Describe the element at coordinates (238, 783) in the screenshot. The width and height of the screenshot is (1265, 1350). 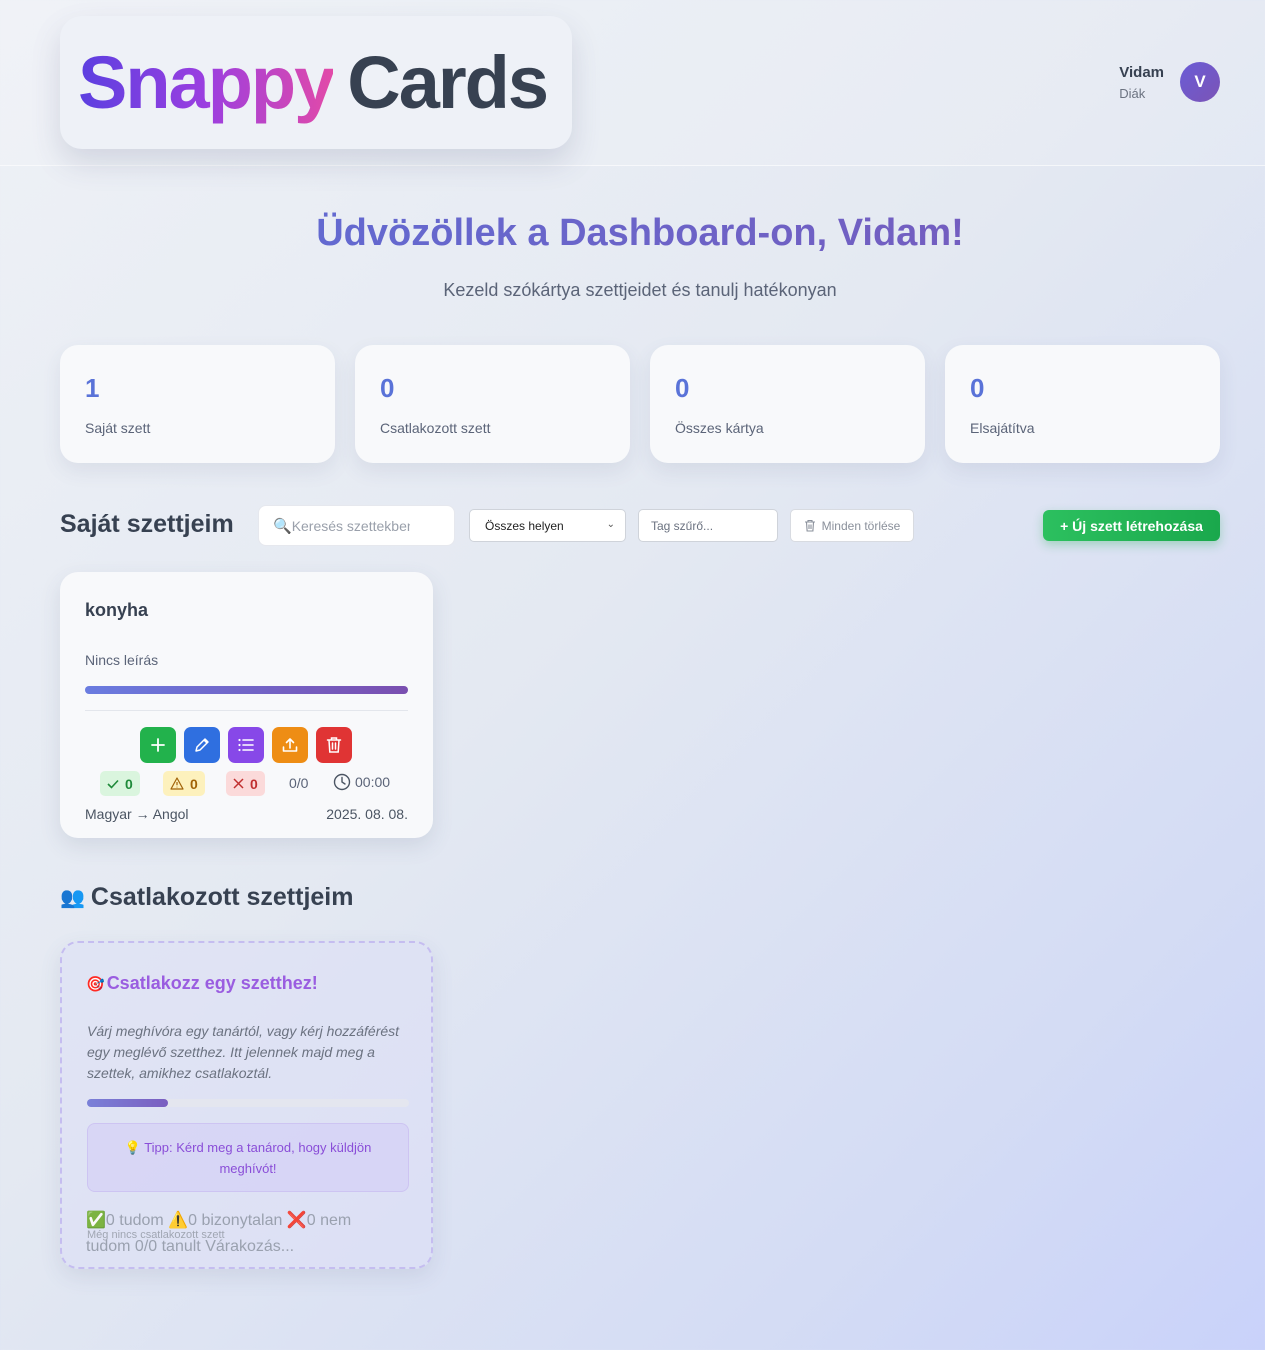
I see `x-icon` at that location.